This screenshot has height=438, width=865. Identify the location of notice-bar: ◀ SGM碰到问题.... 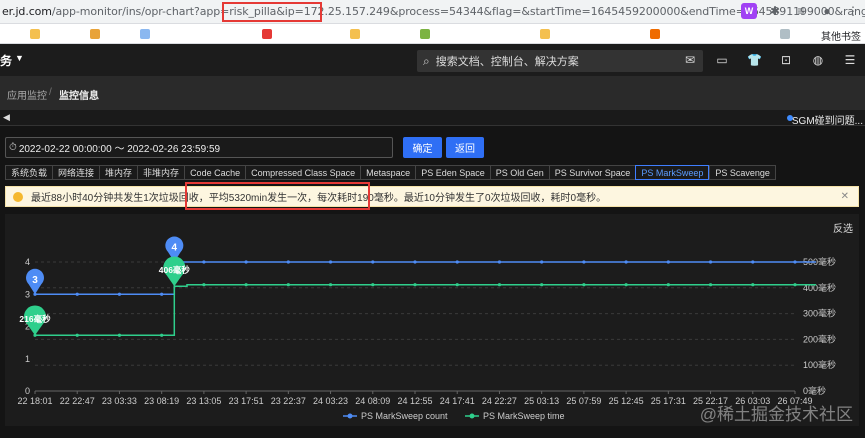
(432, 118).